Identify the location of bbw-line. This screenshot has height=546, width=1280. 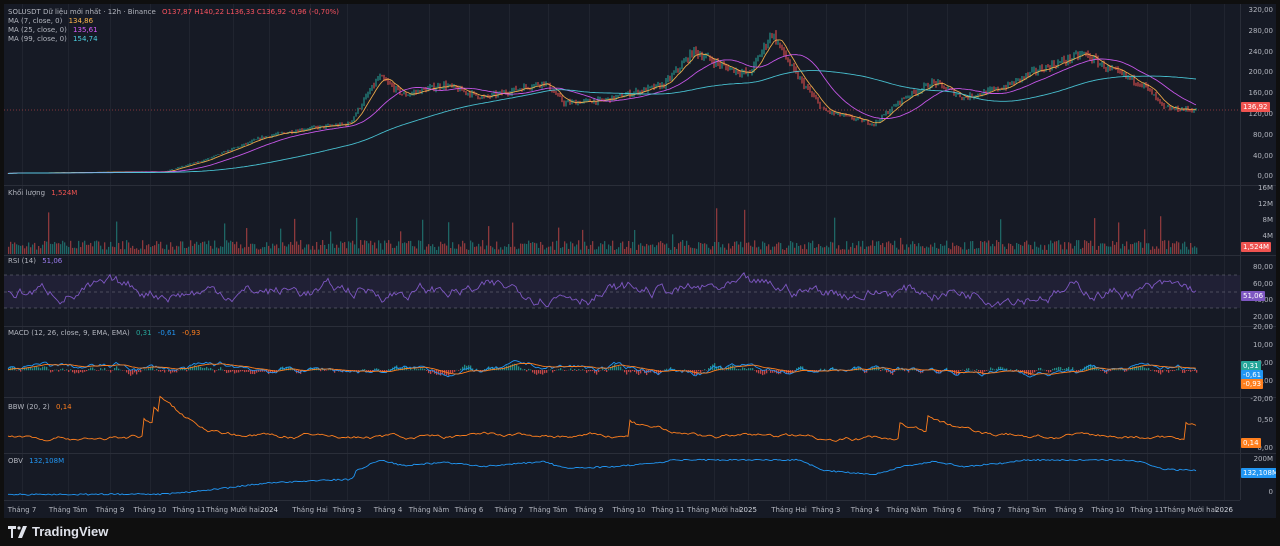
(602, 418).